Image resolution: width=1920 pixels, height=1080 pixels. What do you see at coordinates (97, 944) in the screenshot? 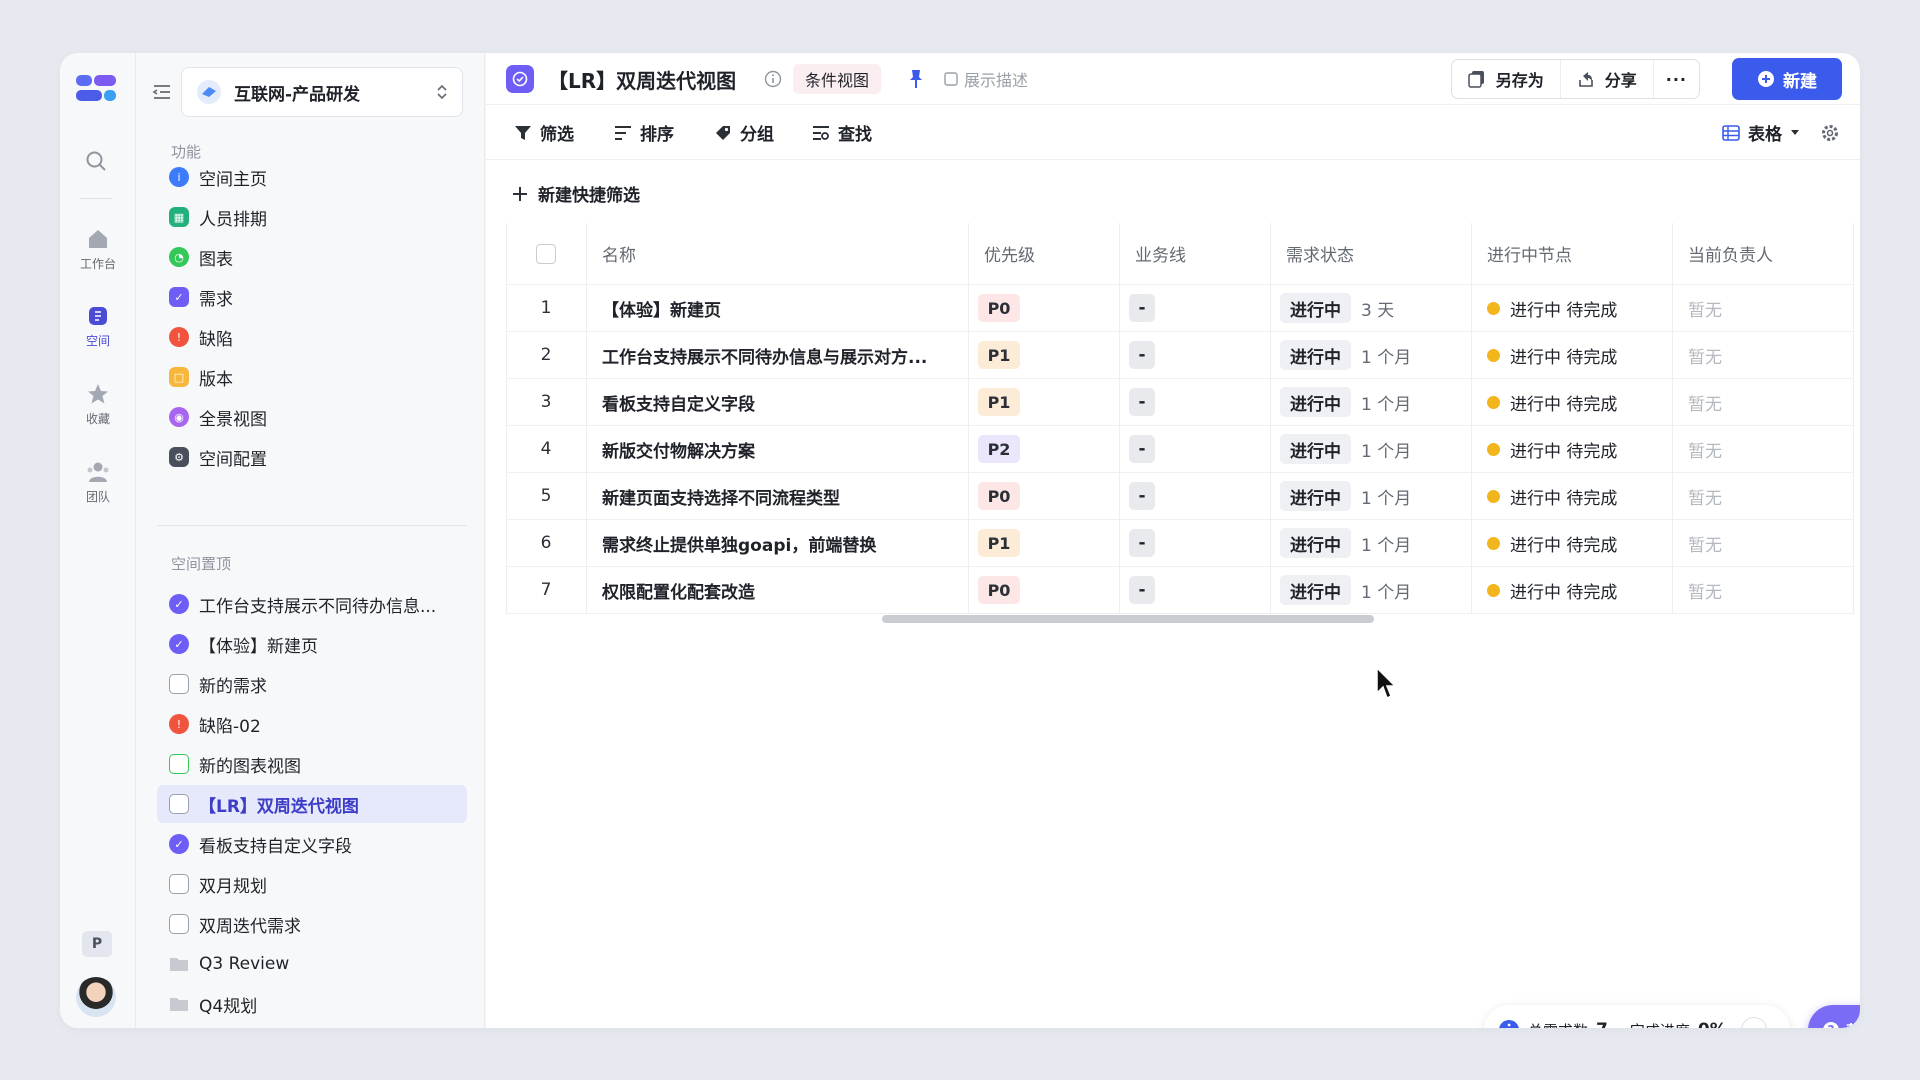
I see `org-badge: P` at bounding box center [97, 944].